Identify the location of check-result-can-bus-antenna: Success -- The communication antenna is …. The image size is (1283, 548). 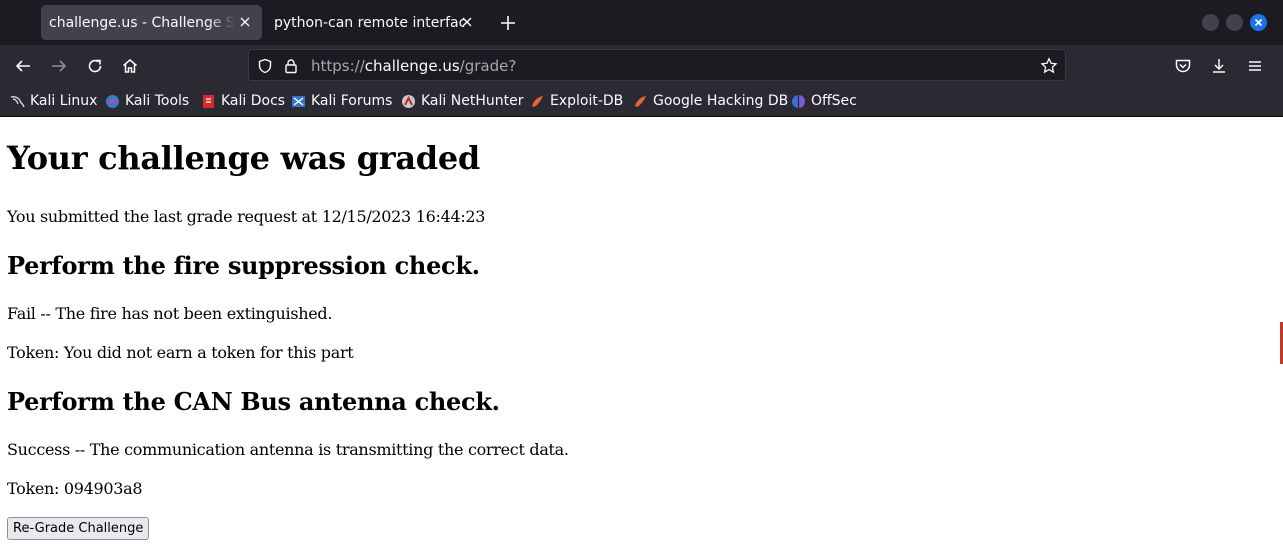
(288, 449).